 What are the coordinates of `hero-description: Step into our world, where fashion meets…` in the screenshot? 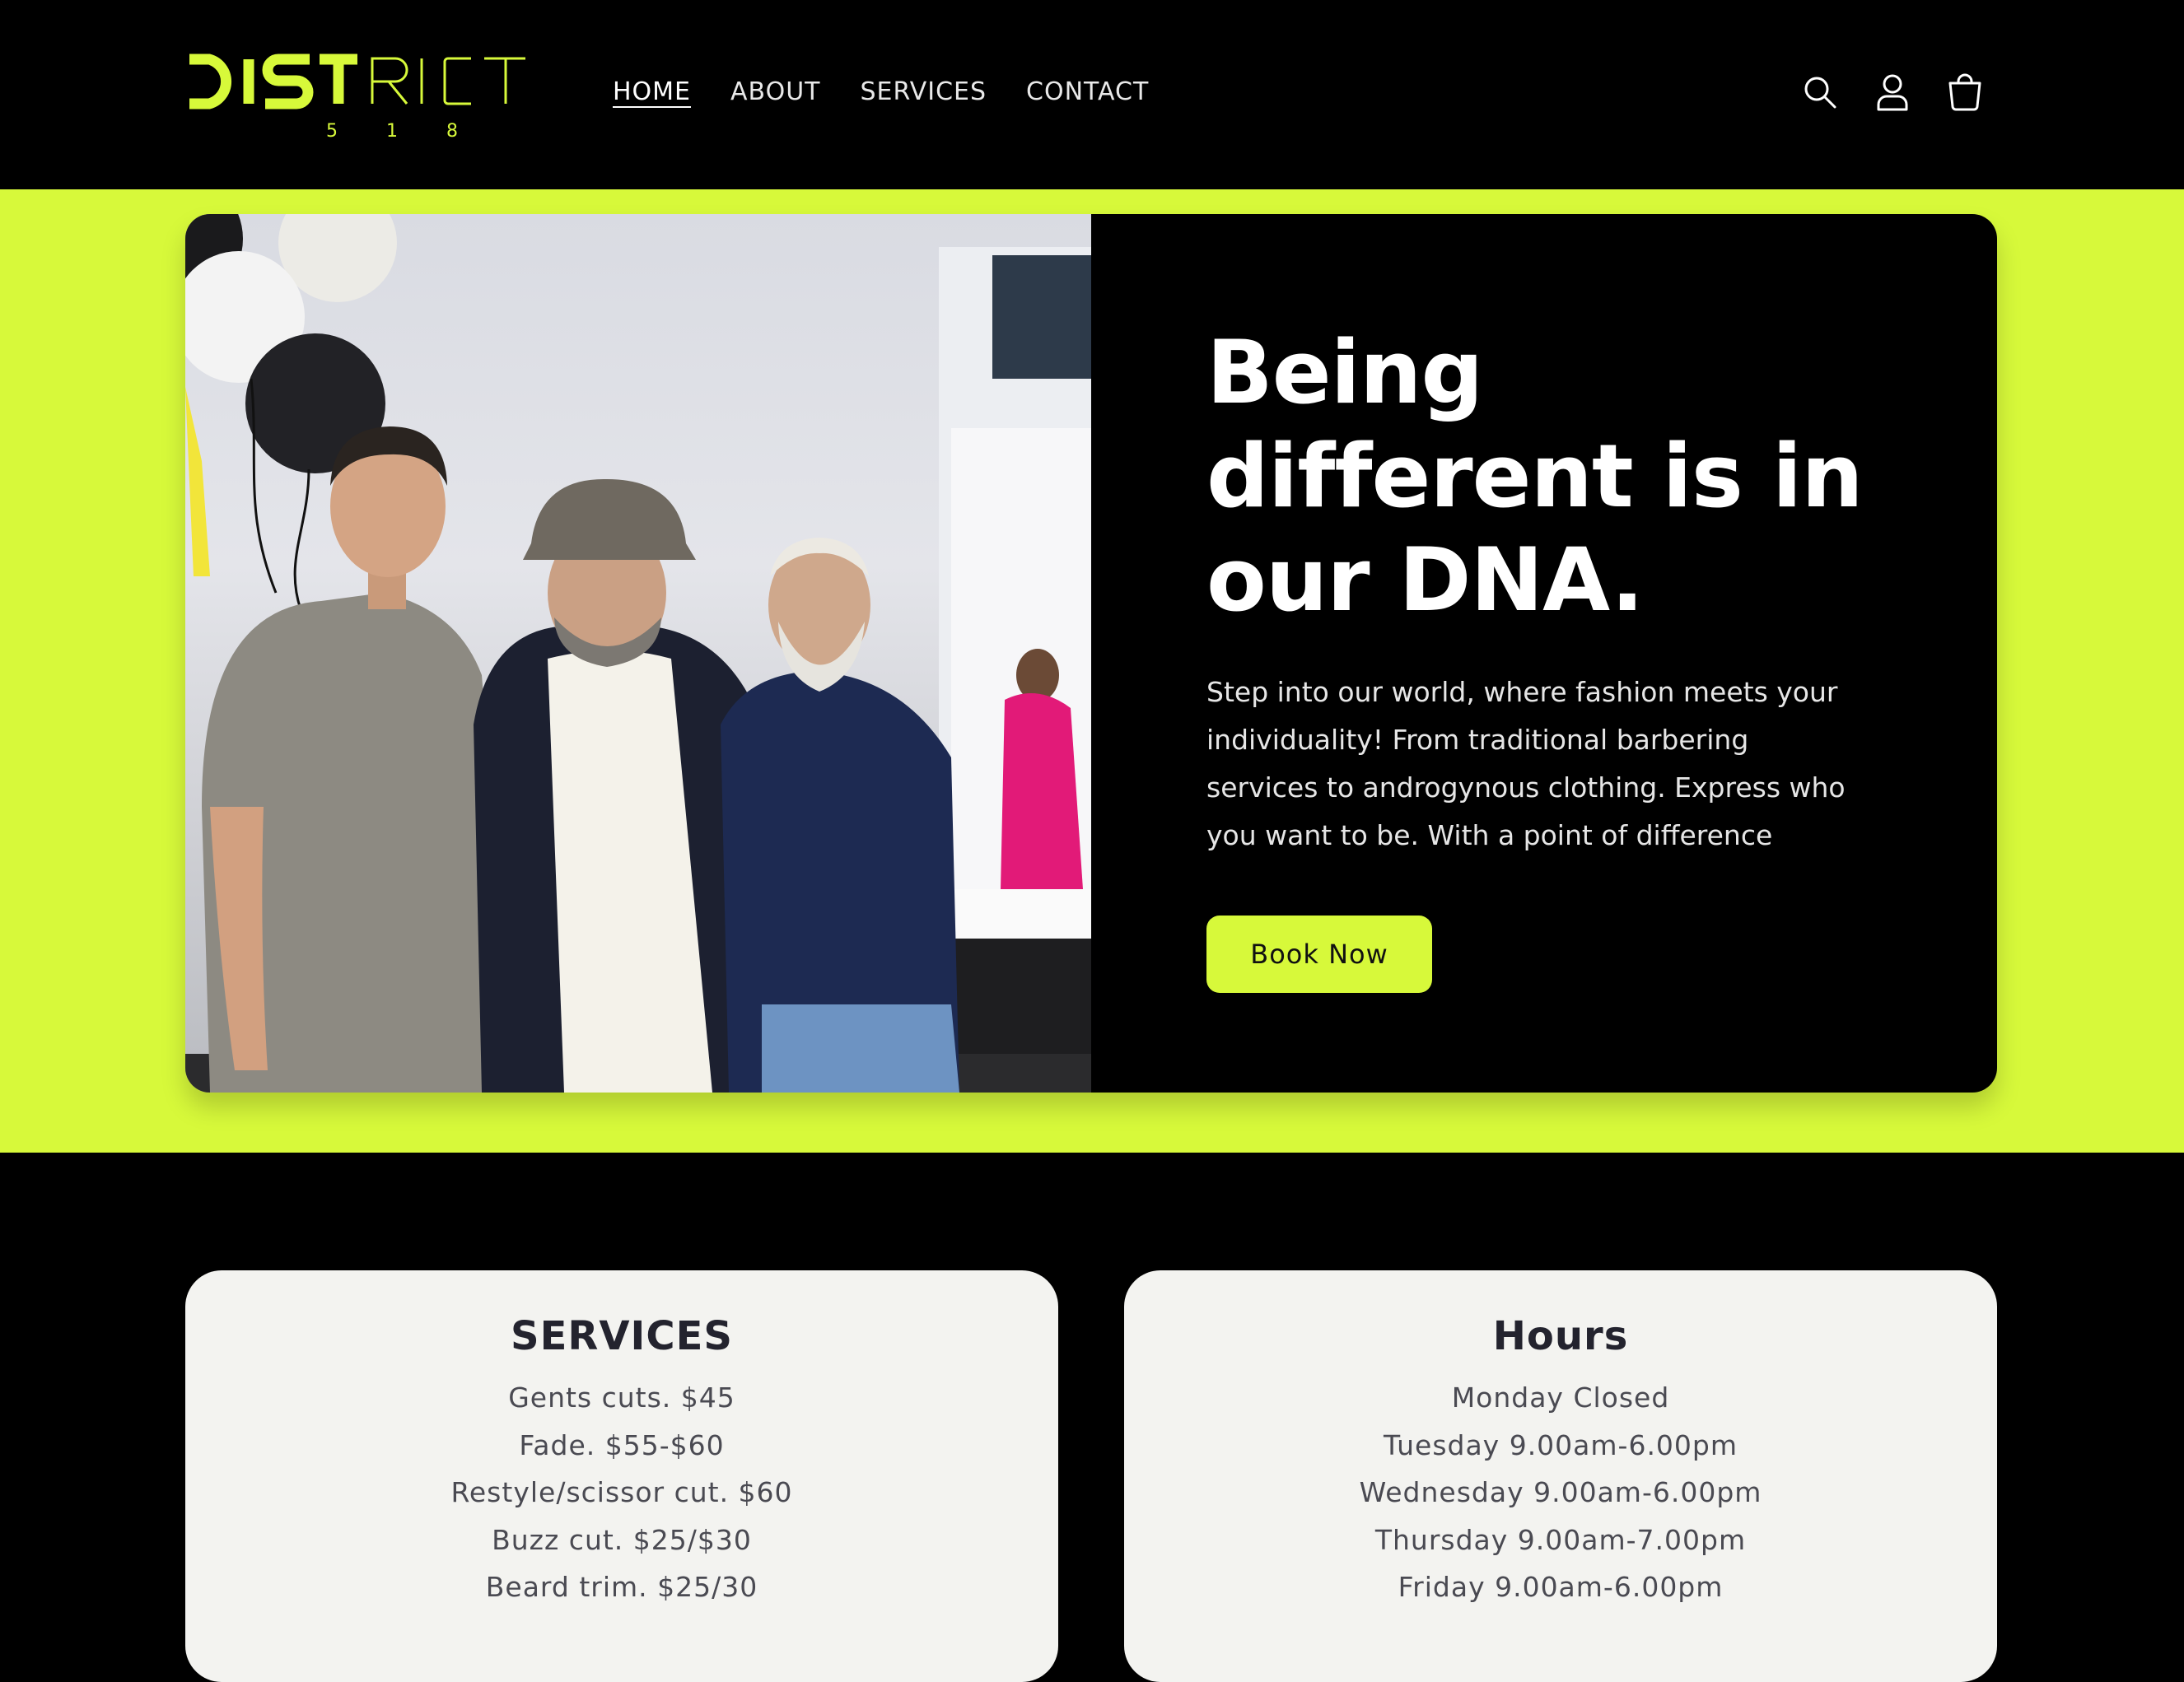 It's located at (1526, 764).